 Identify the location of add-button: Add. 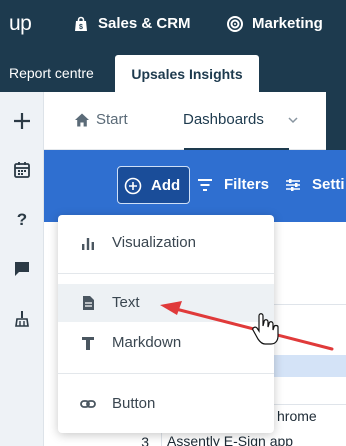
(153, 185).